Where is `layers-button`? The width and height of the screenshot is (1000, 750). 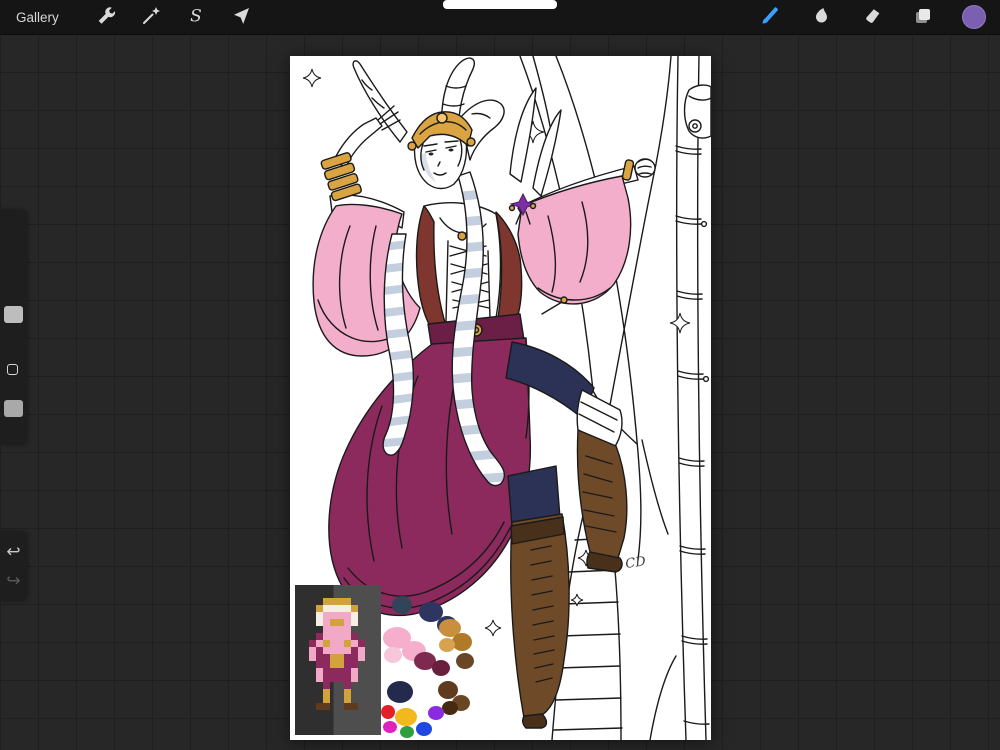 layers-button is located at coordinates (923, 17).